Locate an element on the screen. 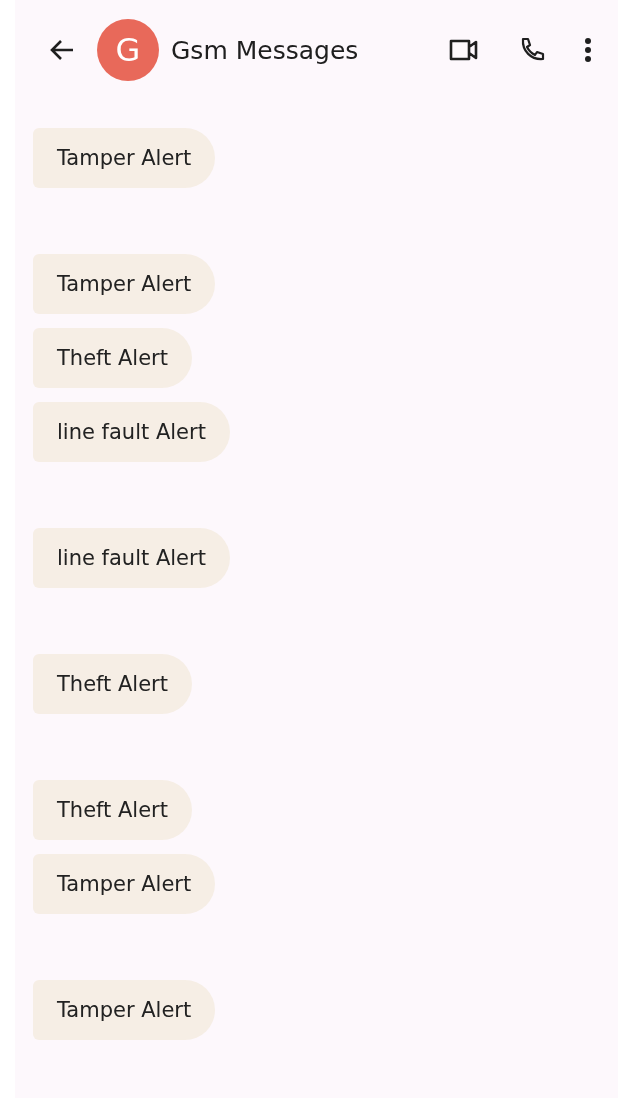 This screenshot has height=1098, width=622. back-arrow-icon is located at coordinates (62, 50).